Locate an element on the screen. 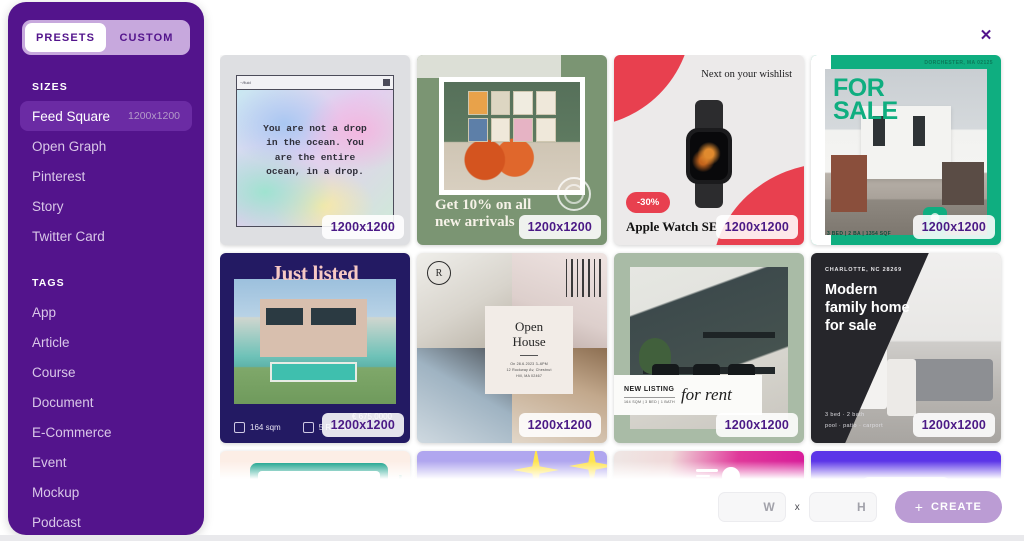 The height and width of the screenshot is (541, 1024). villa-photo is located at coordinates (315, 341).